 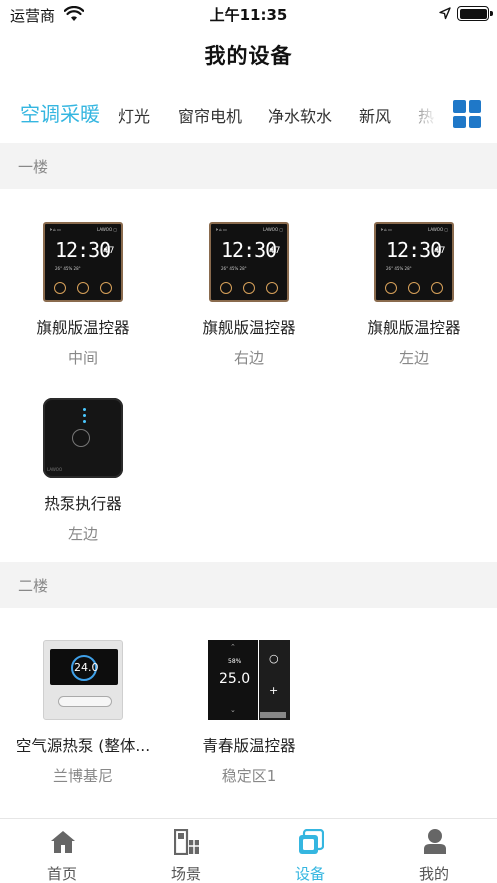 I want to click on page-title: 我的设备, so click(x=248, y=56).